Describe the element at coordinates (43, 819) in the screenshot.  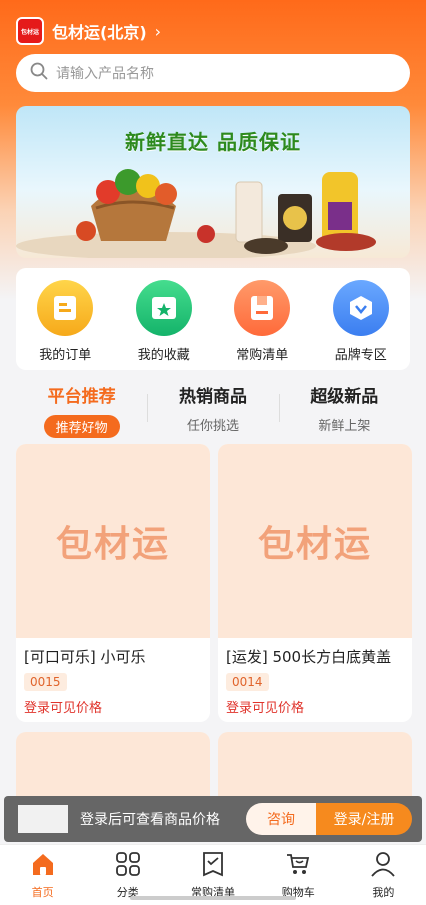
I see `login-bar-image` at that location.